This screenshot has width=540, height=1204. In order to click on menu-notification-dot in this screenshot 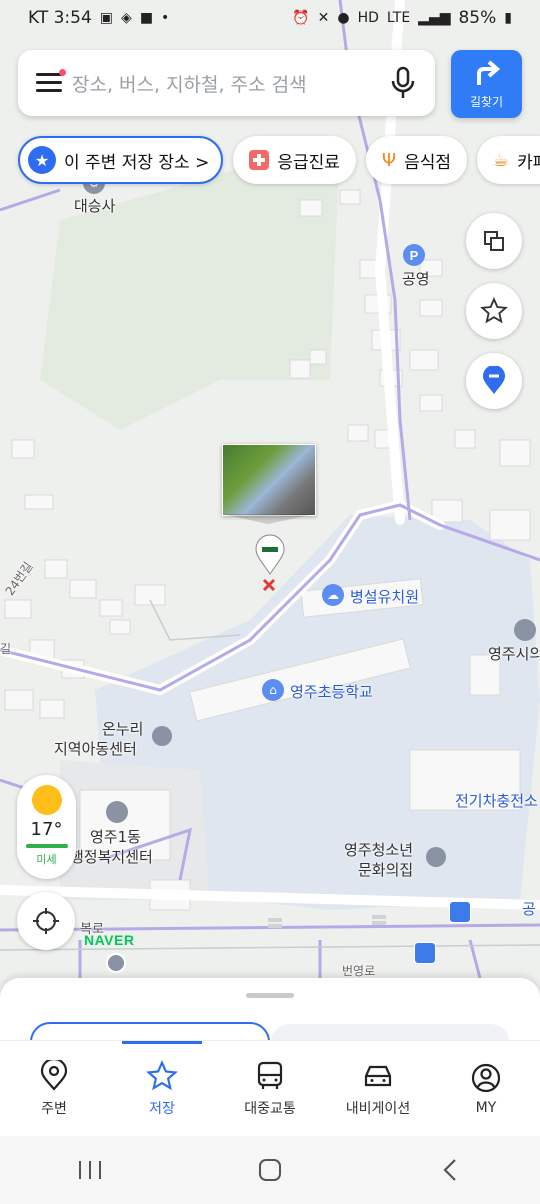, I will do `click(62, 72)`.